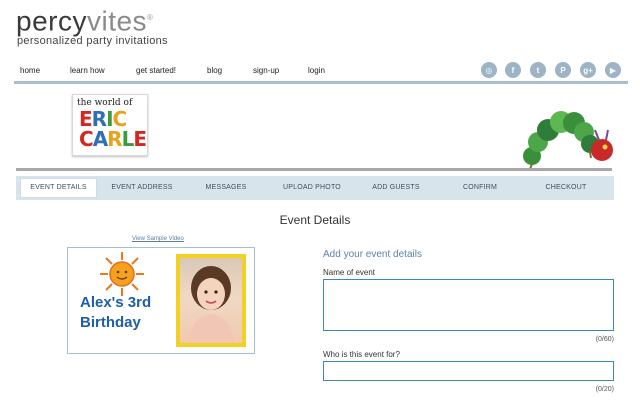  Describe the element at coordinates (321, 82) in the screenshot. I see `nav-divider` at that location.